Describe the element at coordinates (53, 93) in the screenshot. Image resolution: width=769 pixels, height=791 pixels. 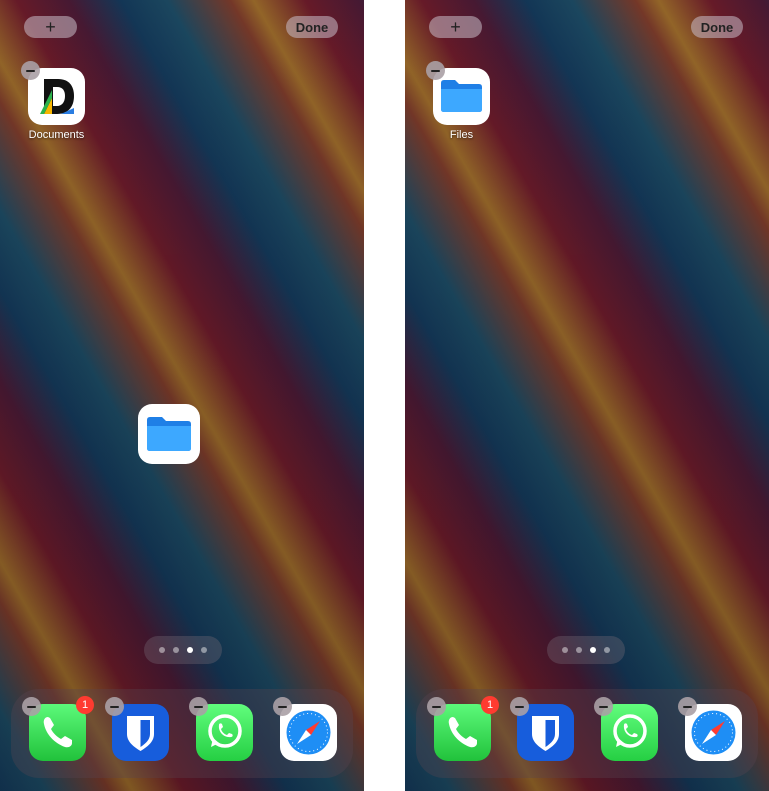
I see `documents-icon` at that location.